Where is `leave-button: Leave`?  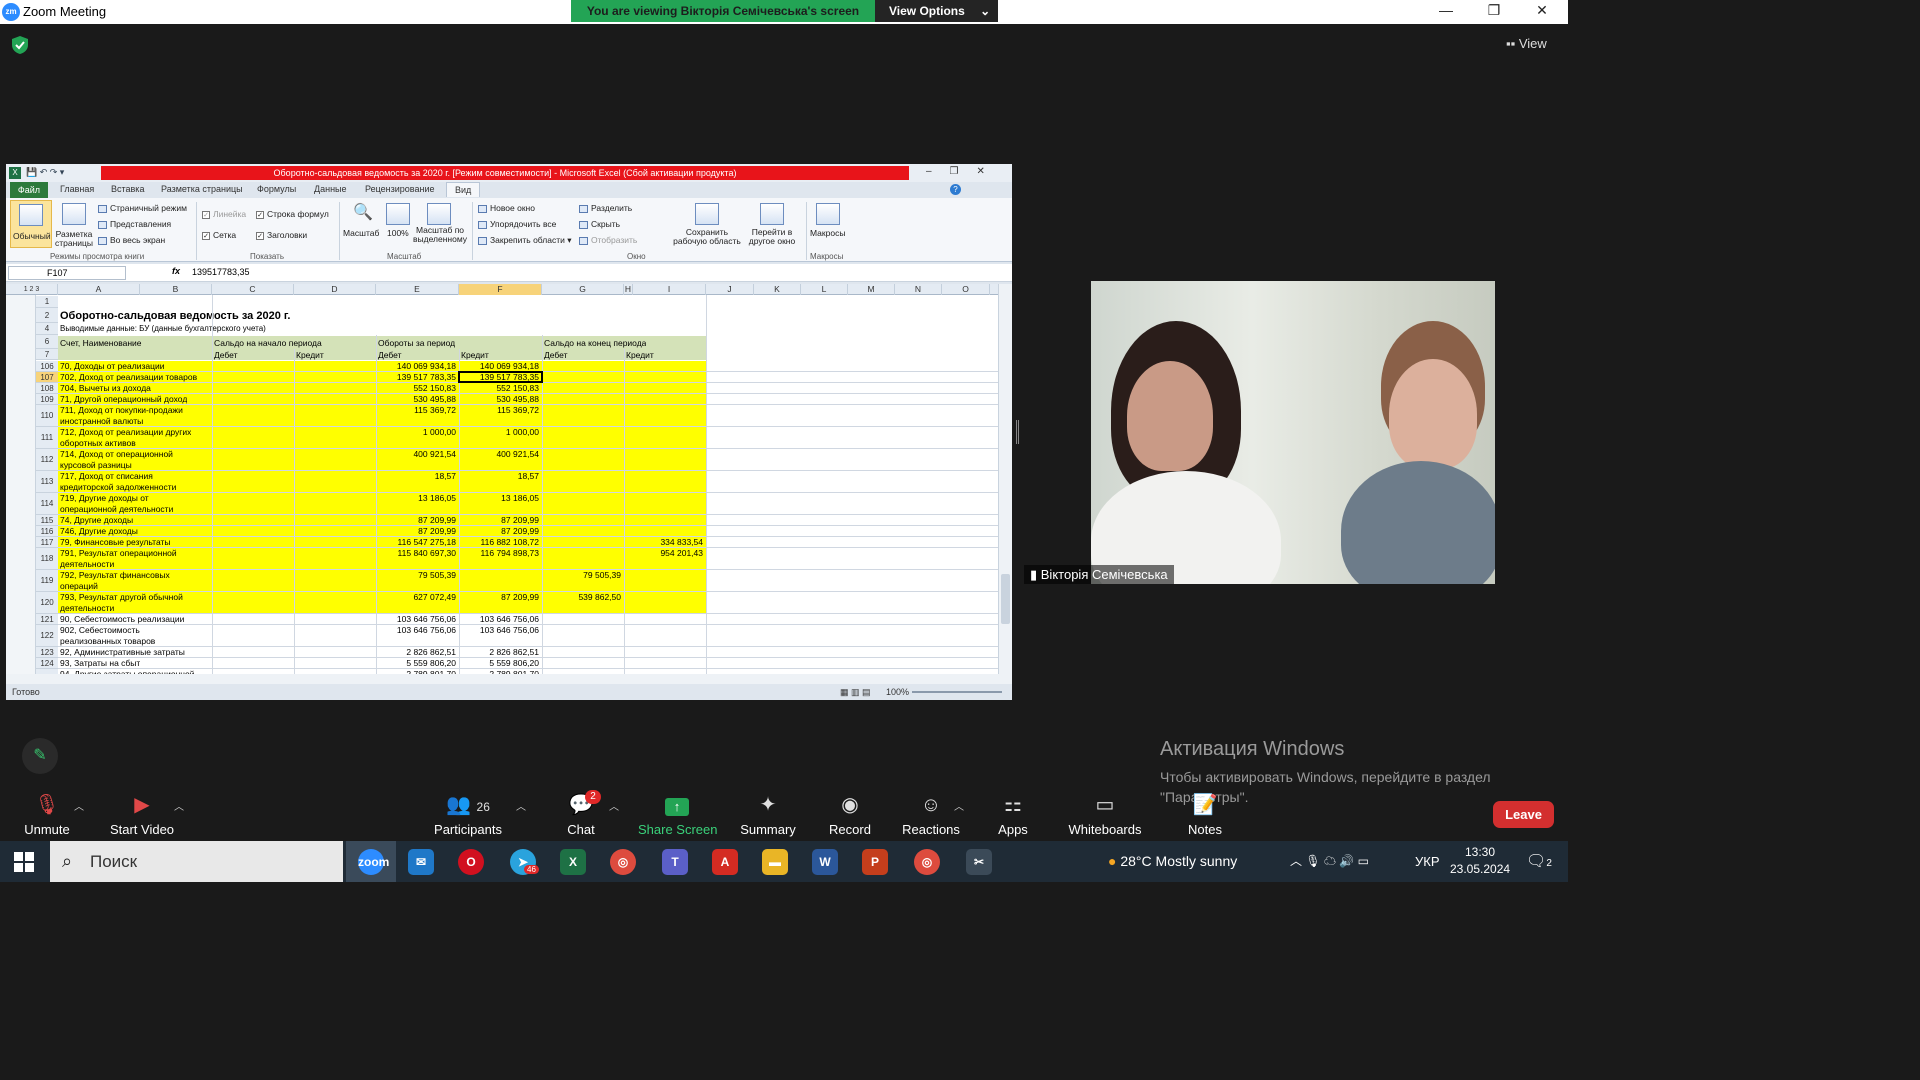 leave-button: Leave is located at coordinates (1523, 814).